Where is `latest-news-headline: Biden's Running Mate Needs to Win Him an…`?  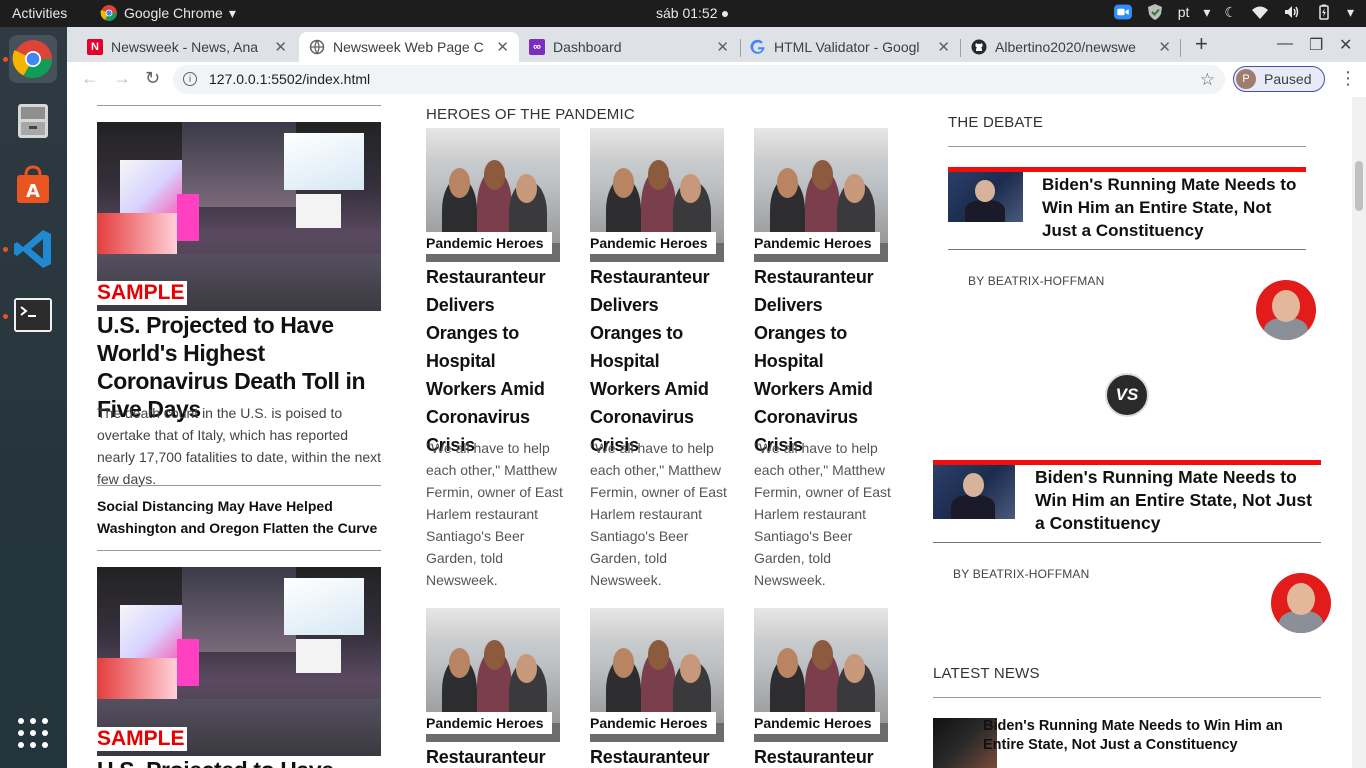
latest-news-headline: Biden's Running Mate Needs to Win Him an… is located at coordinates (1148, 736).